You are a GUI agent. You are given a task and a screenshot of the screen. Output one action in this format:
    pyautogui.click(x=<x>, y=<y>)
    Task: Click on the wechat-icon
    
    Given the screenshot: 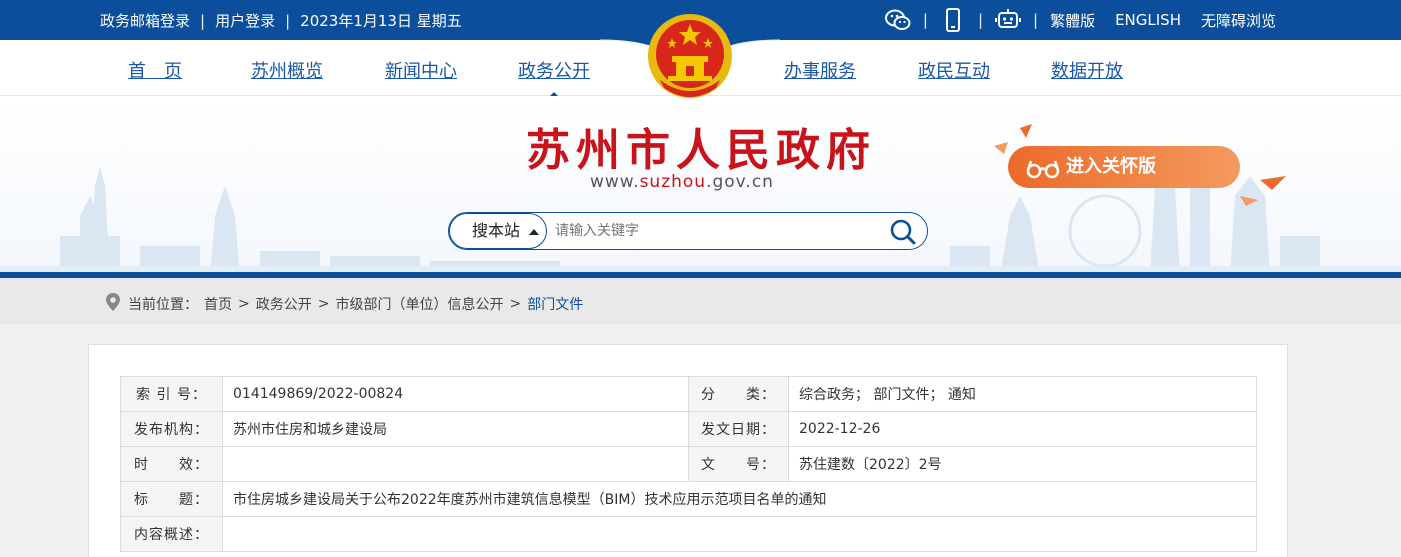 What is the action you would take?
    pyautogui.click(x=897, y=20)
    